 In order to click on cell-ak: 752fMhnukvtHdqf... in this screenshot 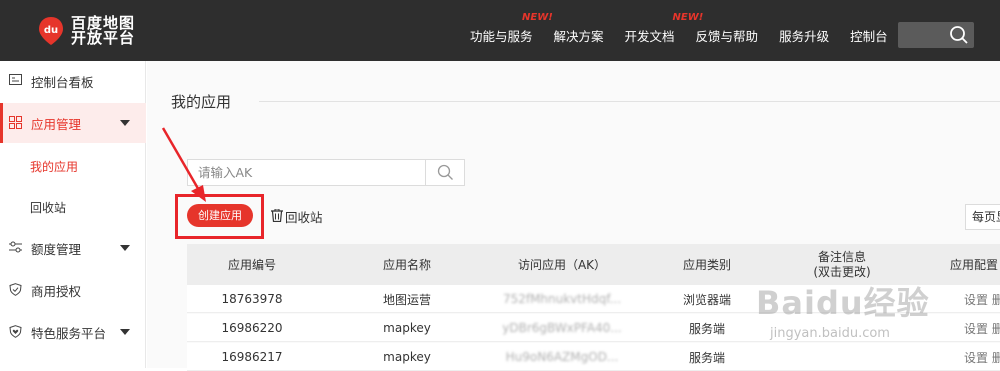, I will do `click(562, 299)`.